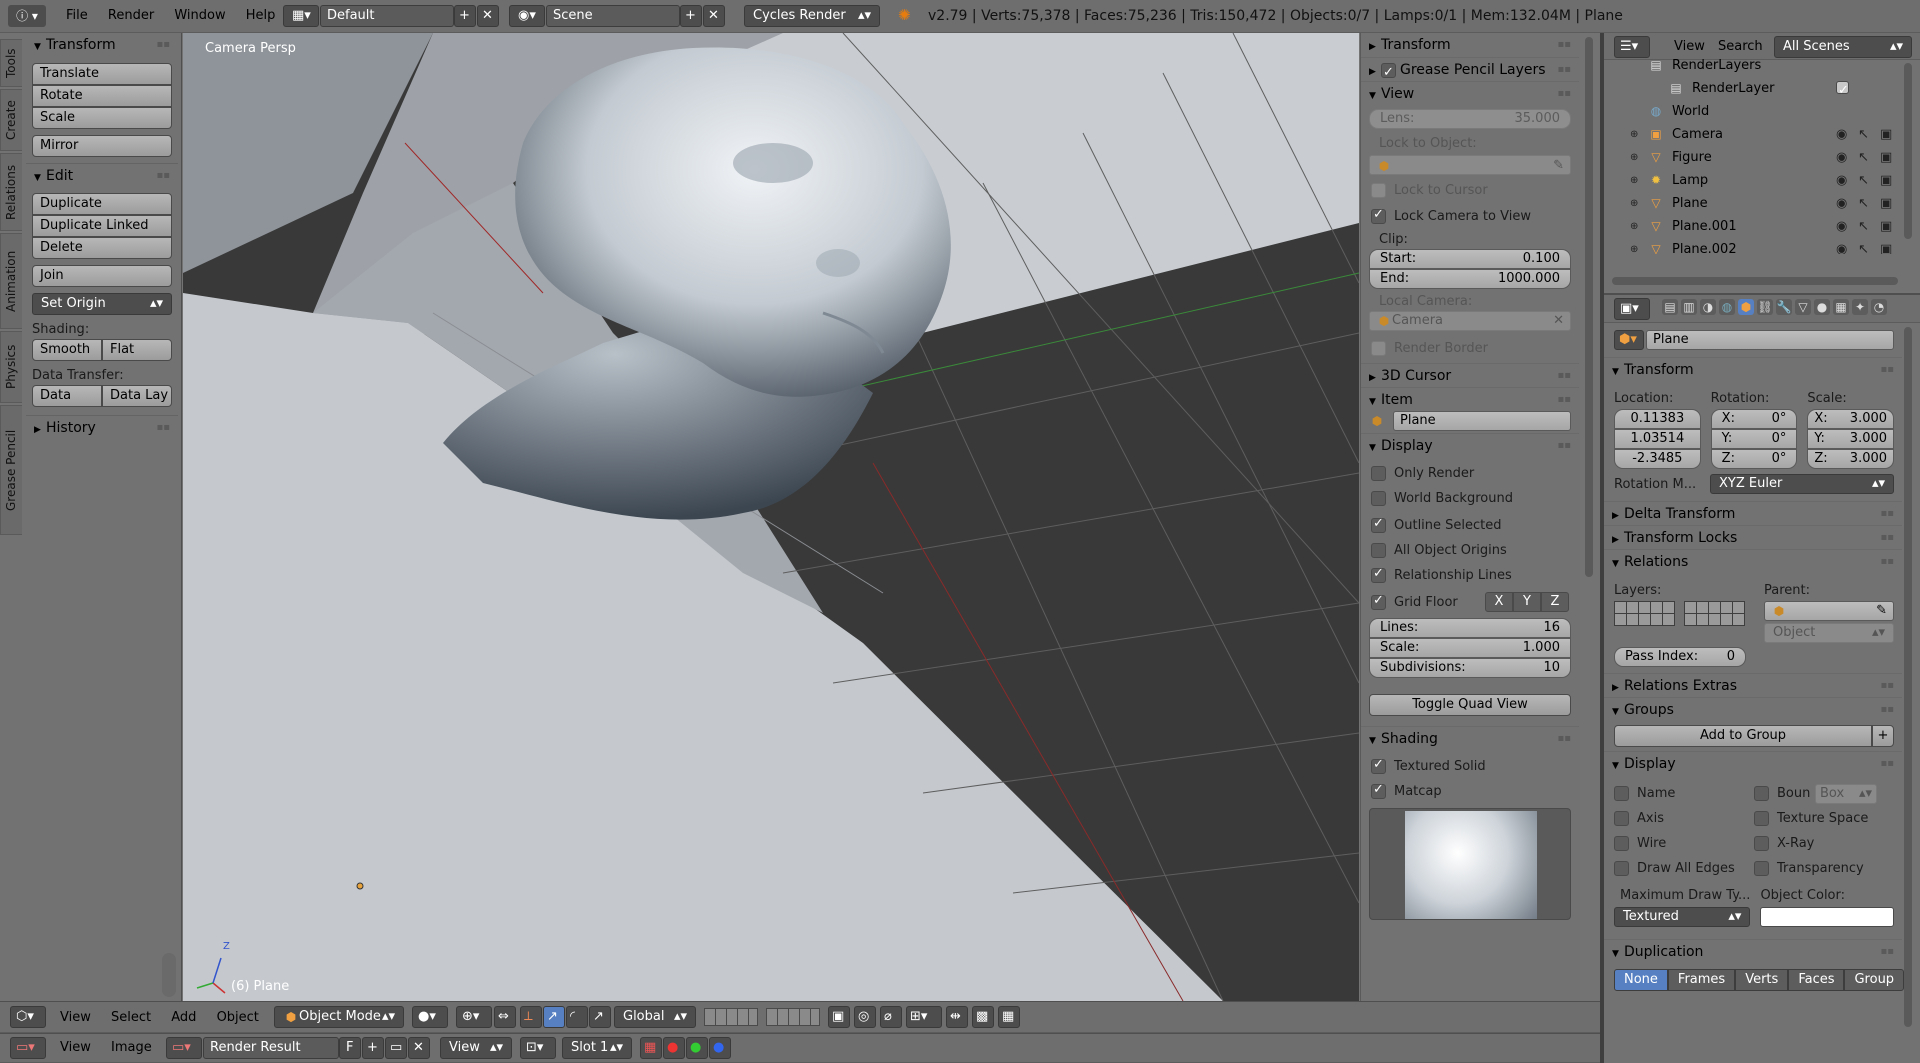 The width and height of the screenshot is (1920, 1063). Describe the element at coordinates (1860, 307) in the screenshot. I see `particles-tab-icon: ✦` at that location.